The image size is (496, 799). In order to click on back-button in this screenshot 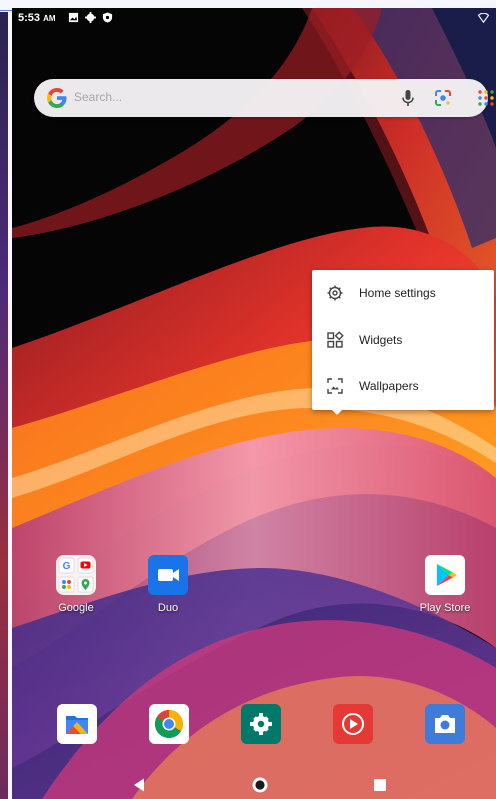, I will do `click(139, 785)`.